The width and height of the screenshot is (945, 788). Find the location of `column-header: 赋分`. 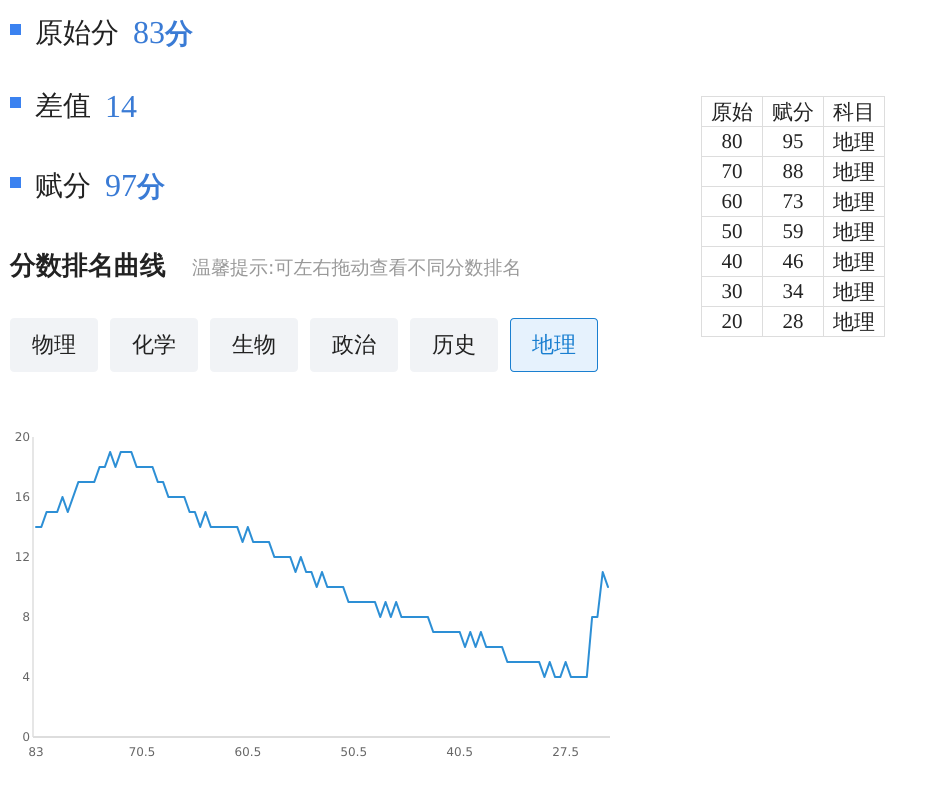

column-header: 赋分 is located at coordinates (793, 111).